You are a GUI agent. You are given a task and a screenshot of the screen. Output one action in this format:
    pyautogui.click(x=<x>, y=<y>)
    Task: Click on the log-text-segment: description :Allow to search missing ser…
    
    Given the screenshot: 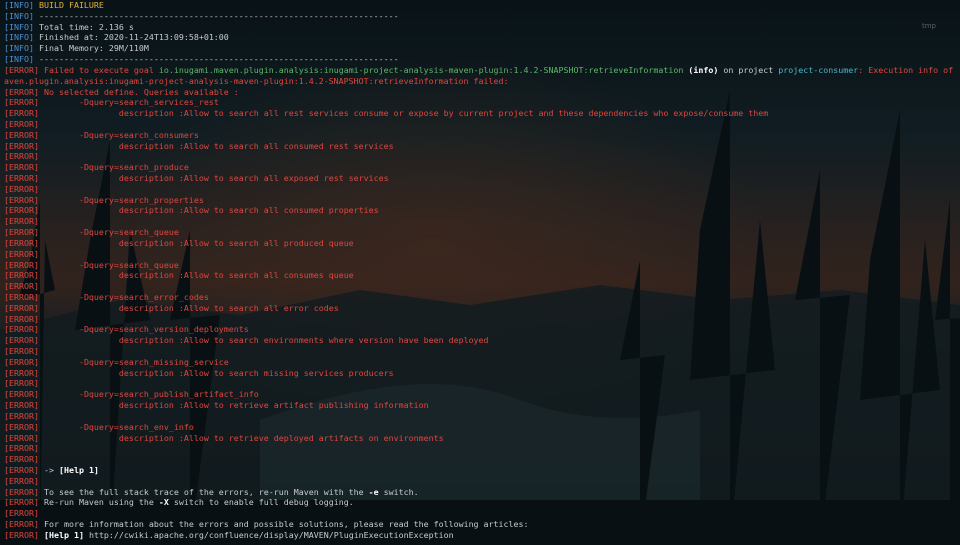 What is the action you would take?
    pyautogui.click(x=216, y=372)
    